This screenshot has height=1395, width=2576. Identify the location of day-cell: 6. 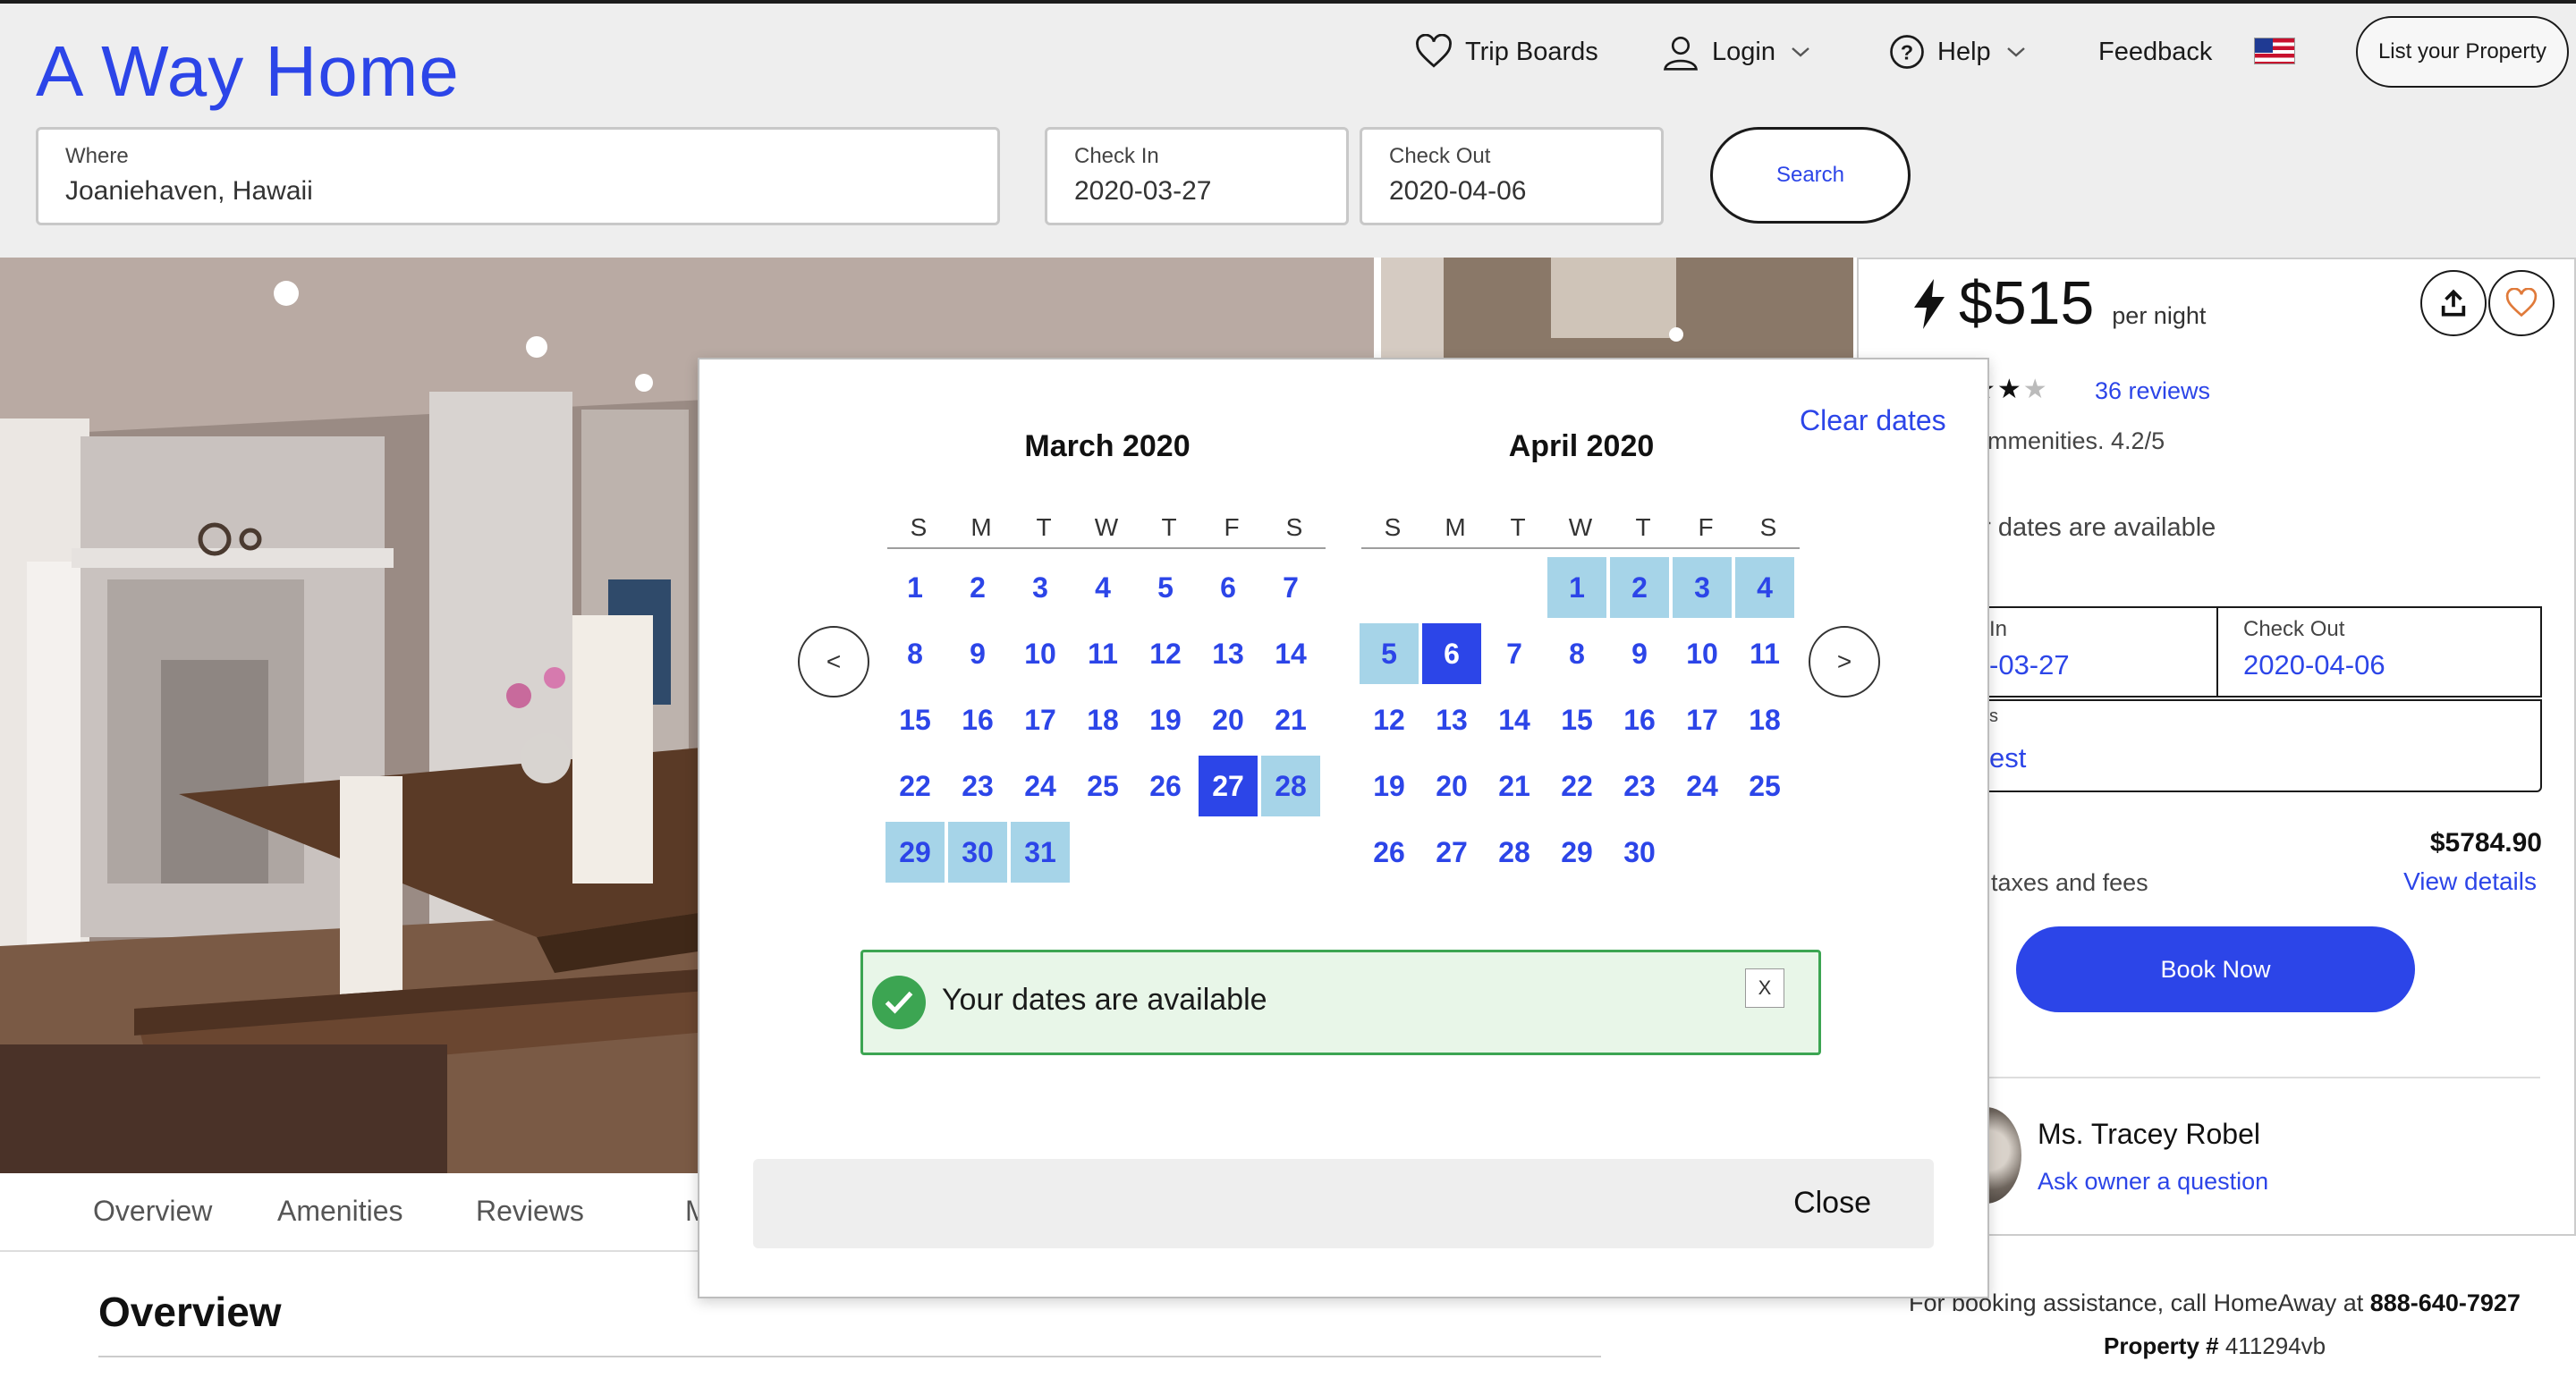
(1228, 587).